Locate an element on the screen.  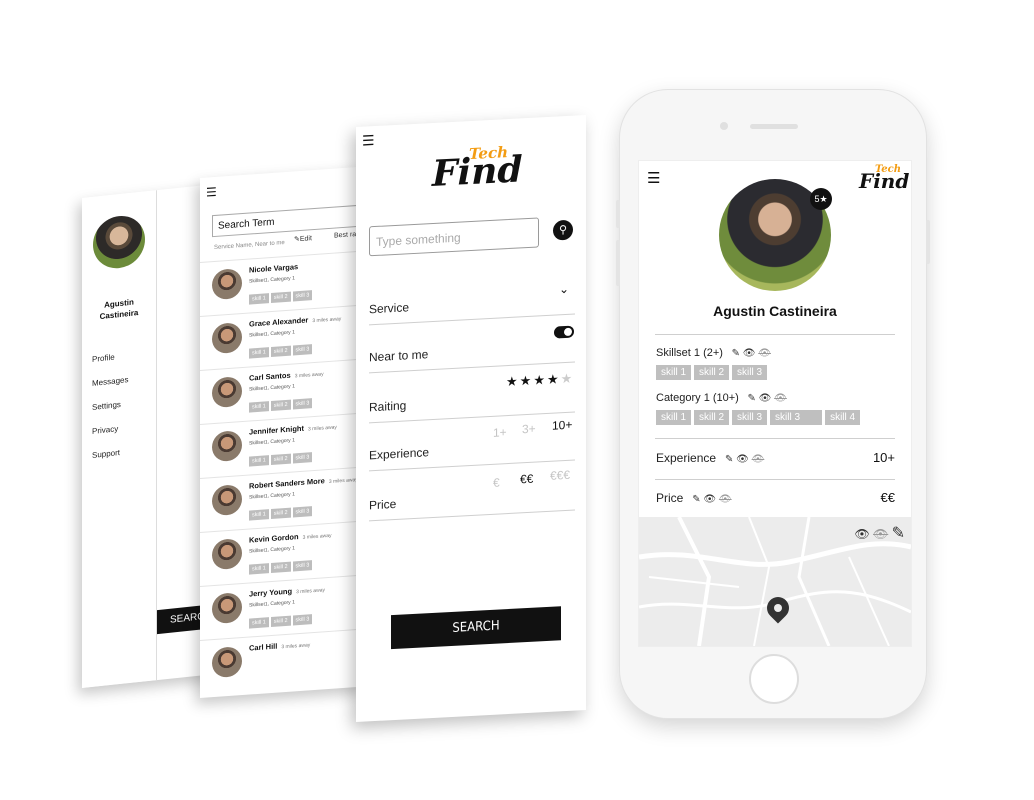
experience-row: Experience ✎ 👁 👁 is located at coordinates (710, 458).